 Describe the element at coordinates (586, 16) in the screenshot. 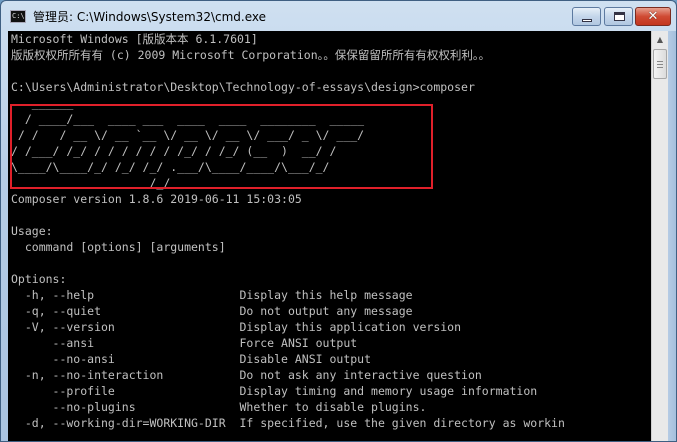

I see `minimize-button` at that location.